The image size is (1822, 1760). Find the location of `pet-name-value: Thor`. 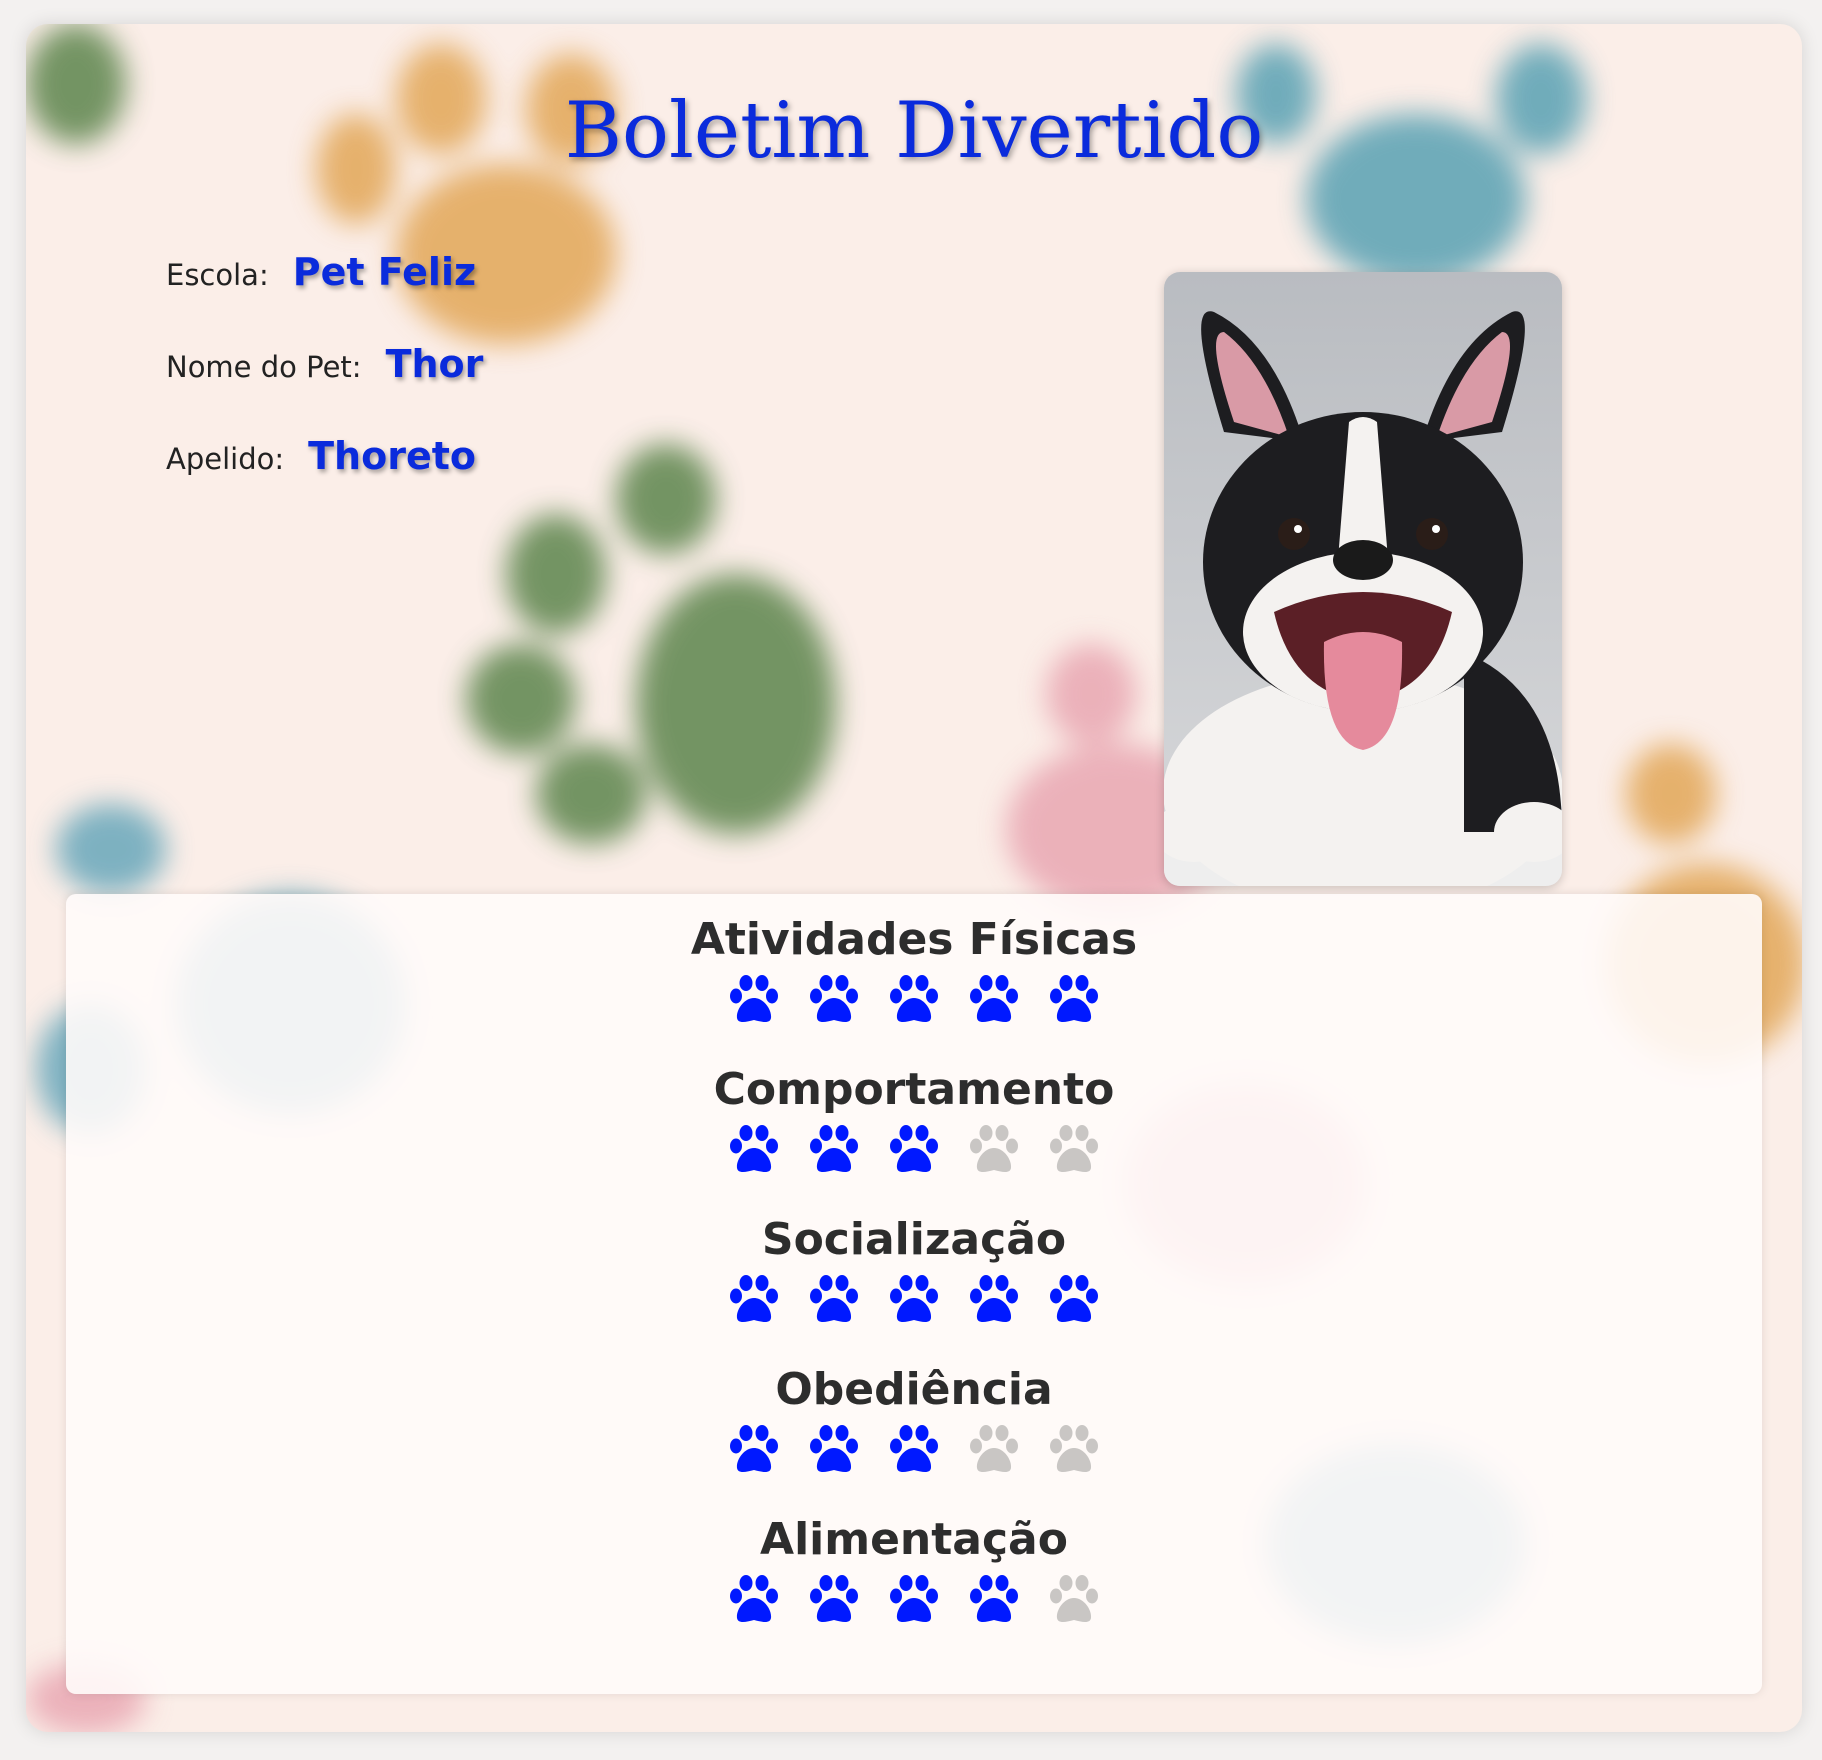

pet-name-value: Thor is located at coordinates (434, 364).